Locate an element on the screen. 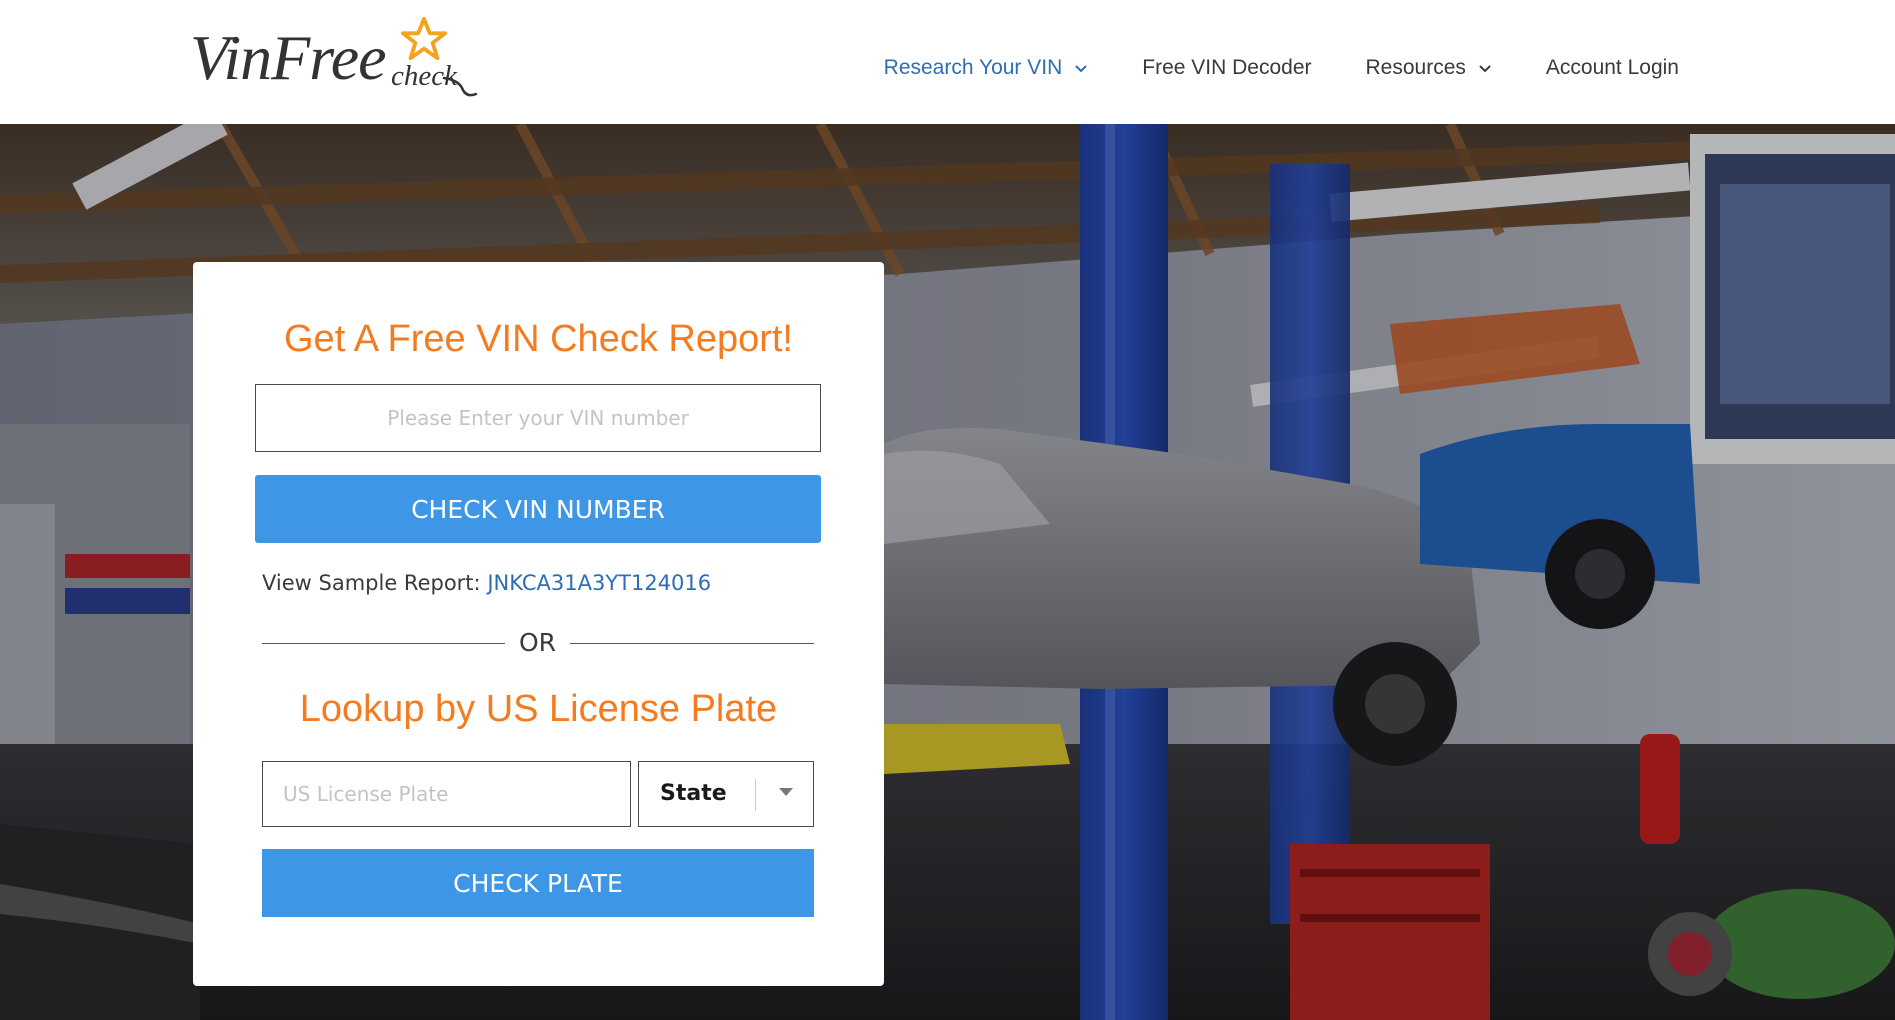 The image size is (1895, 1020). sample-report-label: View Sample Report: is located at coordinates (371, 583).